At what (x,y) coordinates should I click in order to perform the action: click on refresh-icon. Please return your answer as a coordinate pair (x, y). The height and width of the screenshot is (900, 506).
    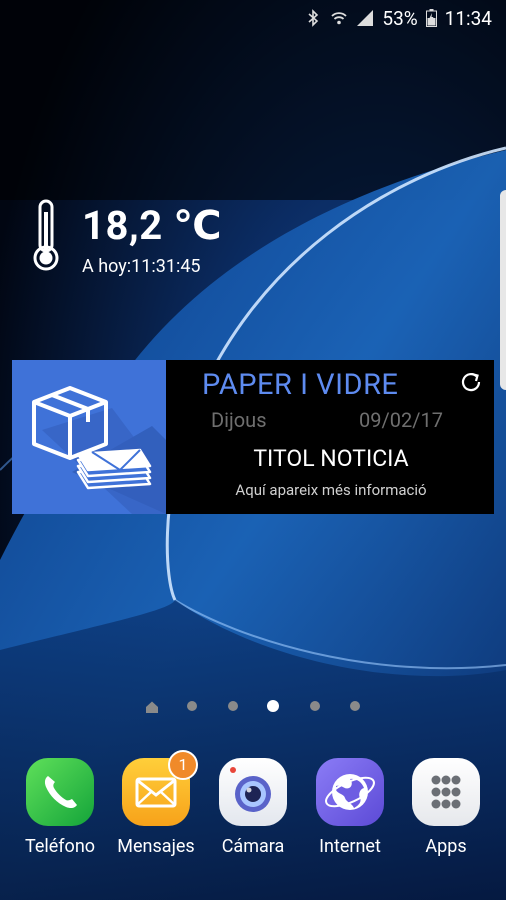
    Looking at the image, I should click on (471, 382).